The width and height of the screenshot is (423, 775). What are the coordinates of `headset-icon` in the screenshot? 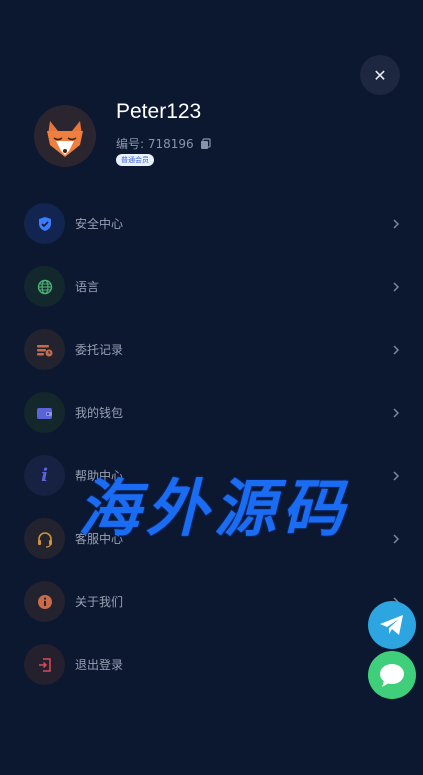 It's located at (44, 538).